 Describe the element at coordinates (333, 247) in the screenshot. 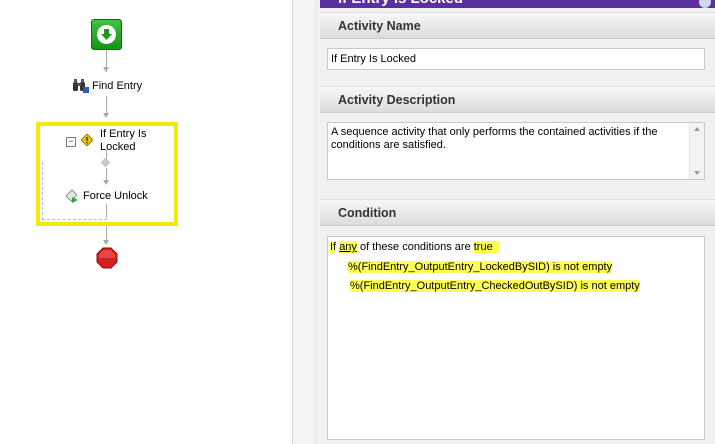

I see `condition-prefix: If` at that location.